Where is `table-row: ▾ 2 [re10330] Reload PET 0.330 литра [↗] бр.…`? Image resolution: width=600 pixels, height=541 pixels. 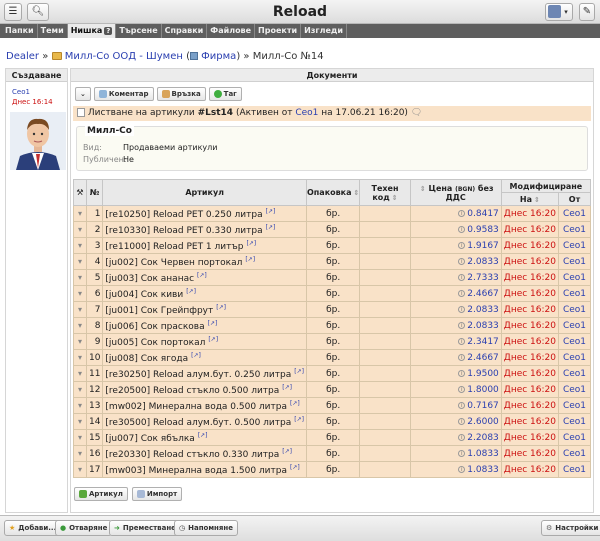 table-row: ▾ 2 [re10330] Reload PET 0.330 литра [↗] бр.… is located at coordinates (332, 229).